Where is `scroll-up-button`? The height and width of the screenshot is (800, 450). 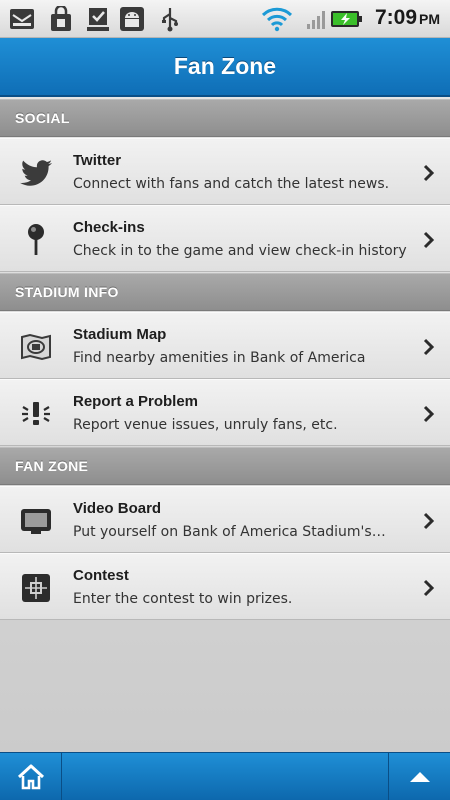
scroll-up-button is located at coordinates (419, 776).